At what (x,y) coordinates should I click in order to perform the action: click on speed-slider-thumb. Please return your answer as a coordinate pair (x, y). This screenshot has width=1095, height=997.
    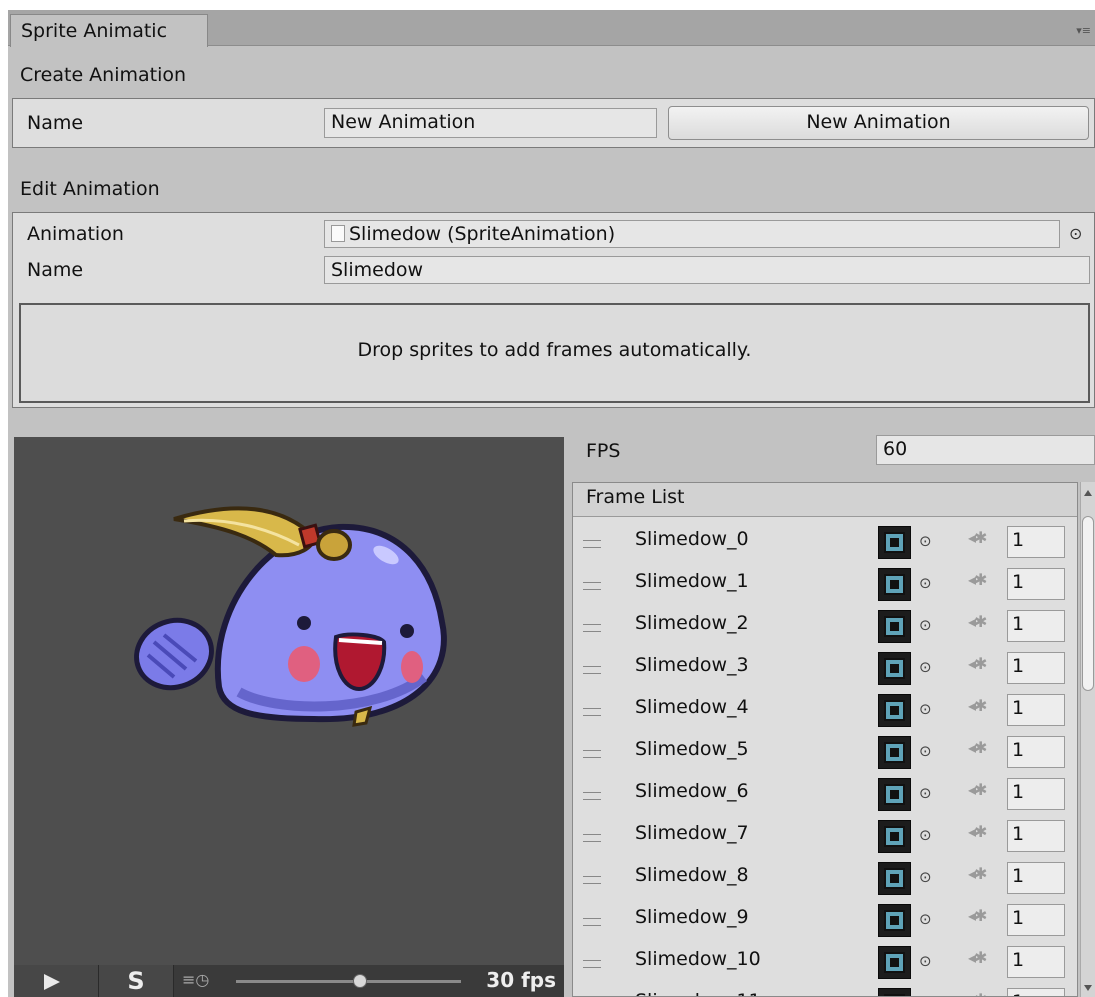
    Looking at the image, I should click on (359, 981).